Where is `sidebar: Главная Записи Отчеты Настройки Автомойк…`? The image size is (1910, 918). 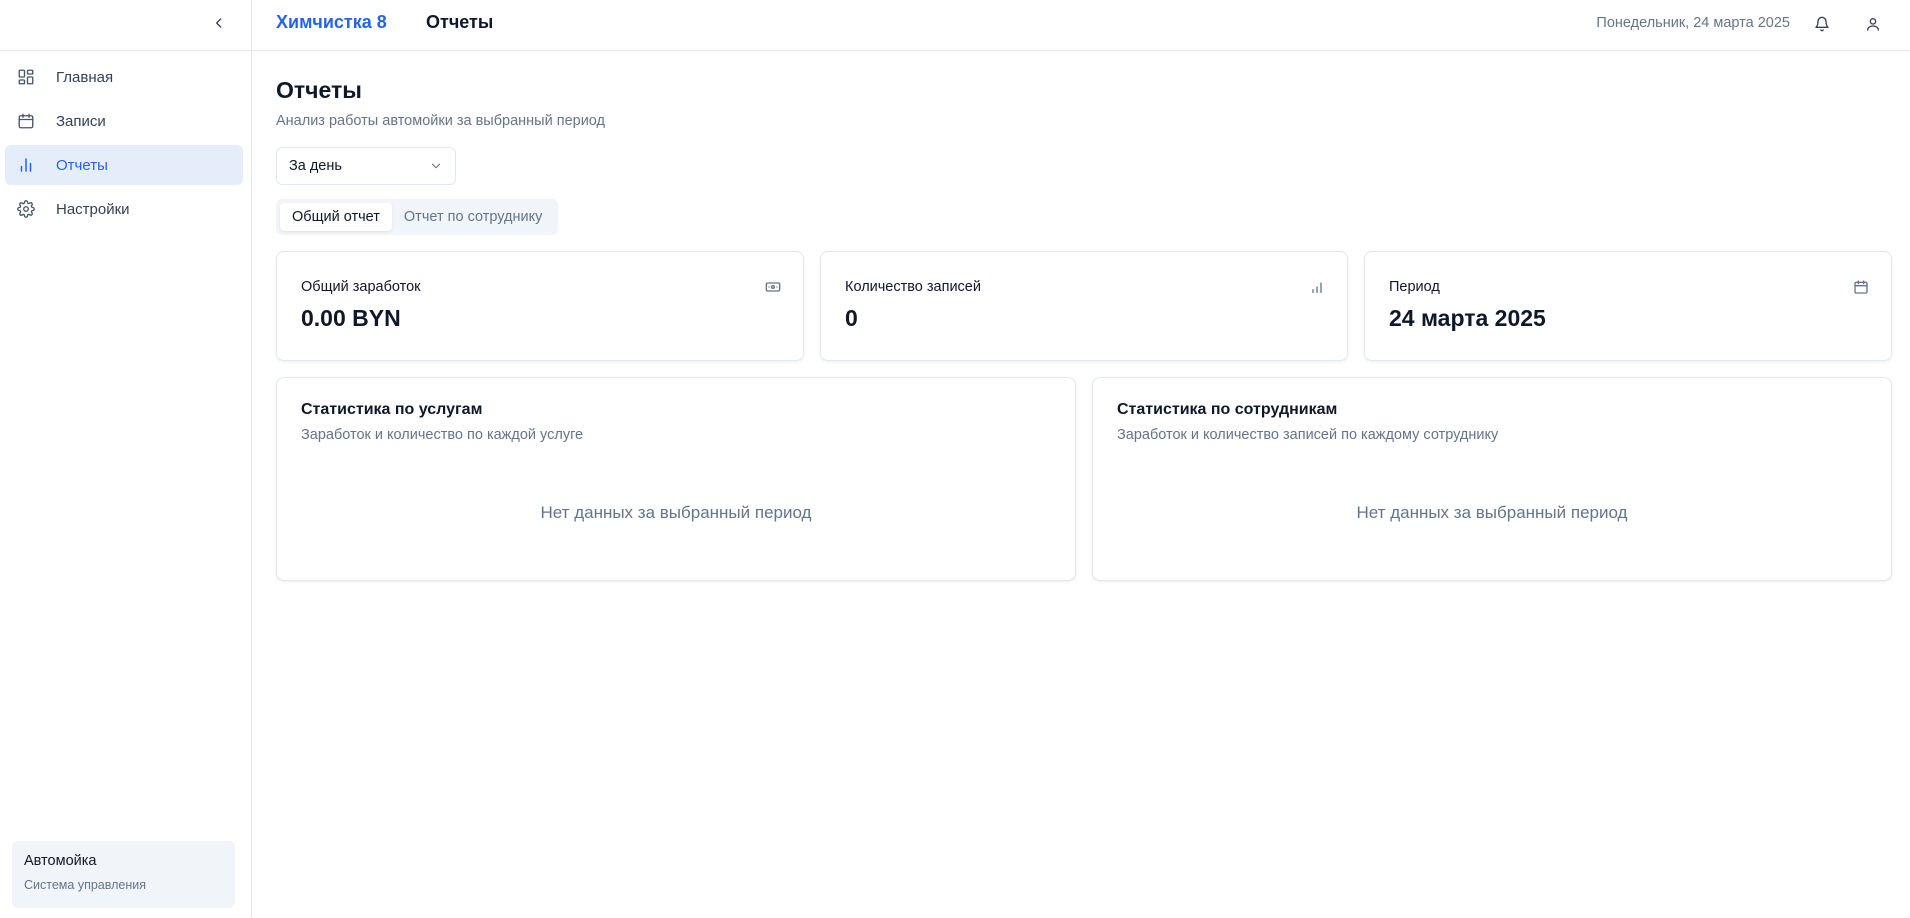
sidebar: Главная Записи Отчеты Настройки Автомойк… is located at coordinates (126, 459).